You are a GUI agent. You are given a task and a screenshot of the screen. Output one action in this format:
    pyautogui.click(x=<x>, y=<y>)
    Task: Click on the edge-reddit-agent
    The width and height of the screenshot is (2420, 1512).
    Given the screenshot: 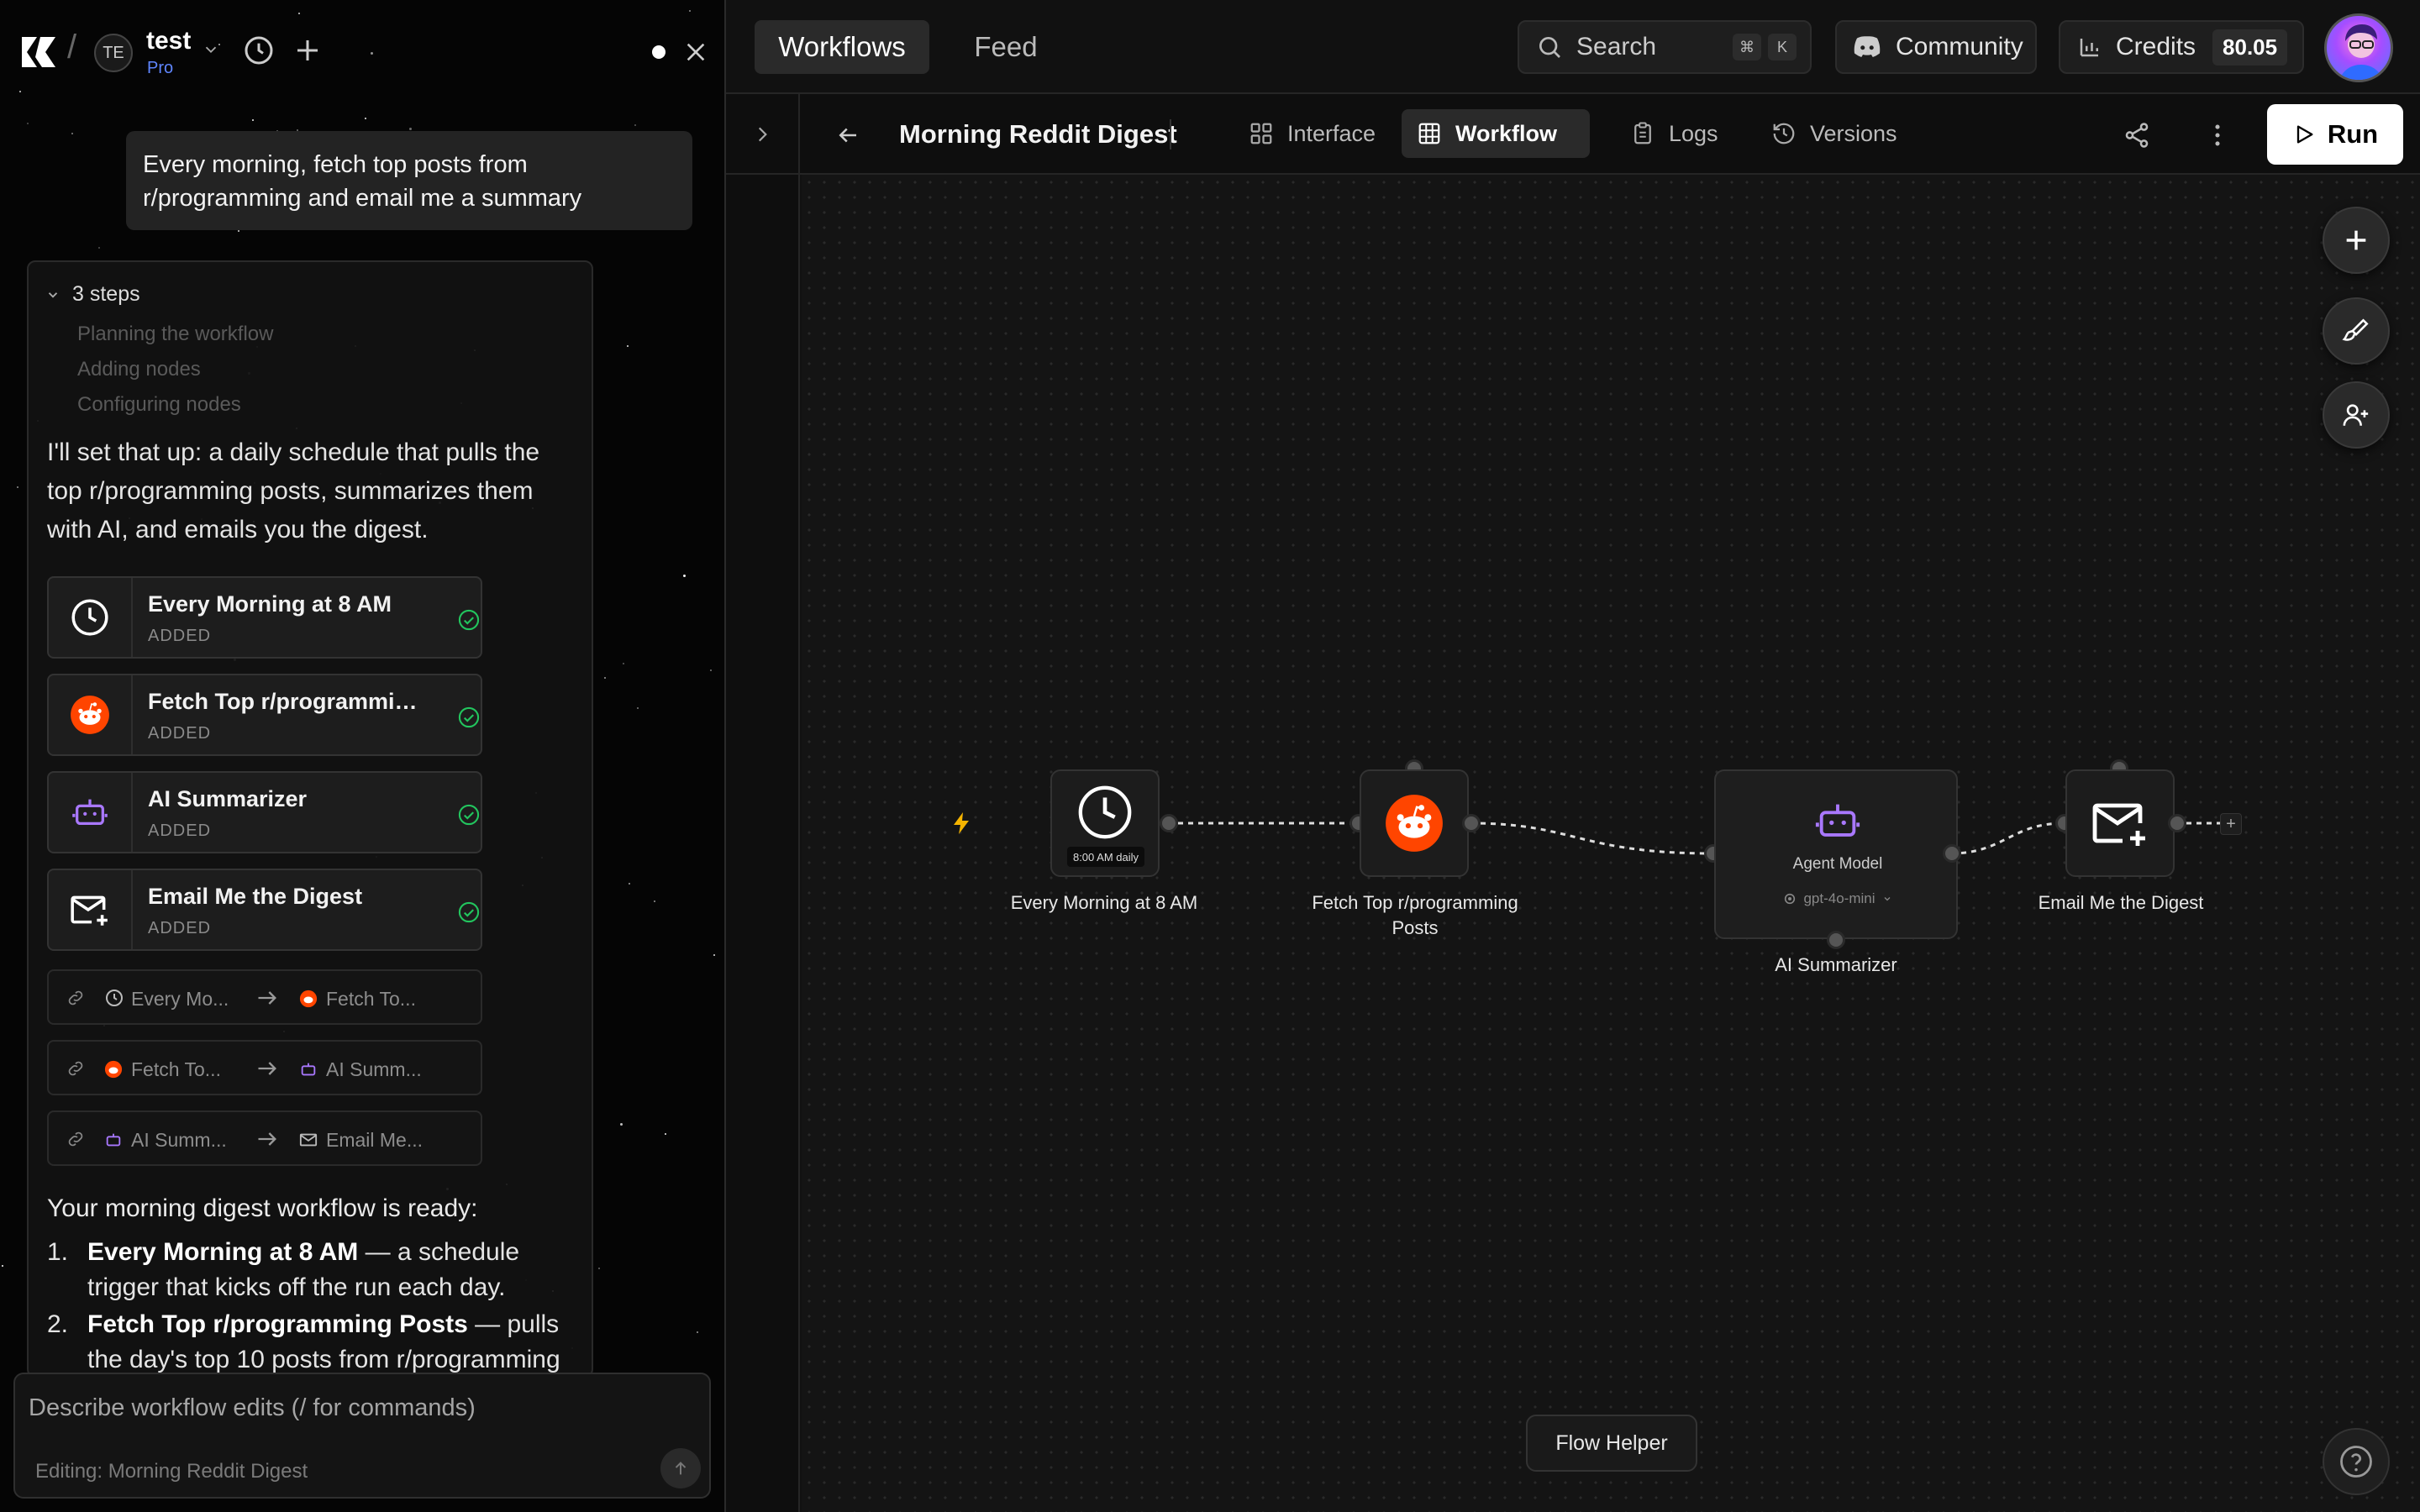 What is the action you would take?
    pyautogui.click(x=1591, y=838)
    